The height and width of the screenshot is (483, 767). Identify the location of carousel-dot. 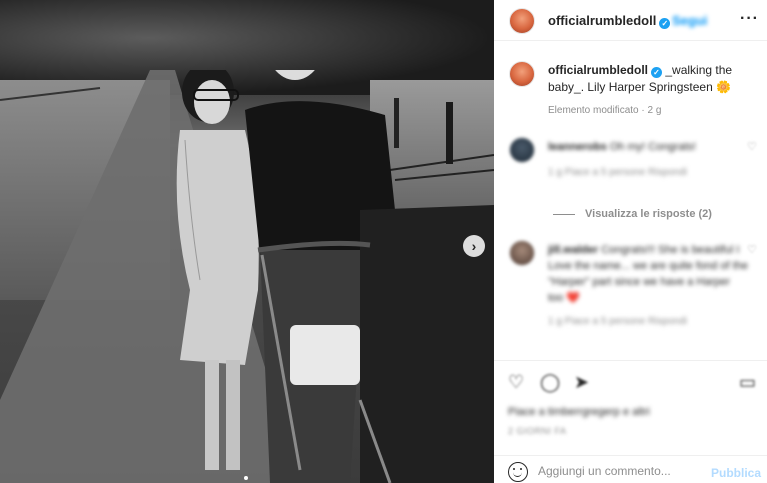
(246, 478).